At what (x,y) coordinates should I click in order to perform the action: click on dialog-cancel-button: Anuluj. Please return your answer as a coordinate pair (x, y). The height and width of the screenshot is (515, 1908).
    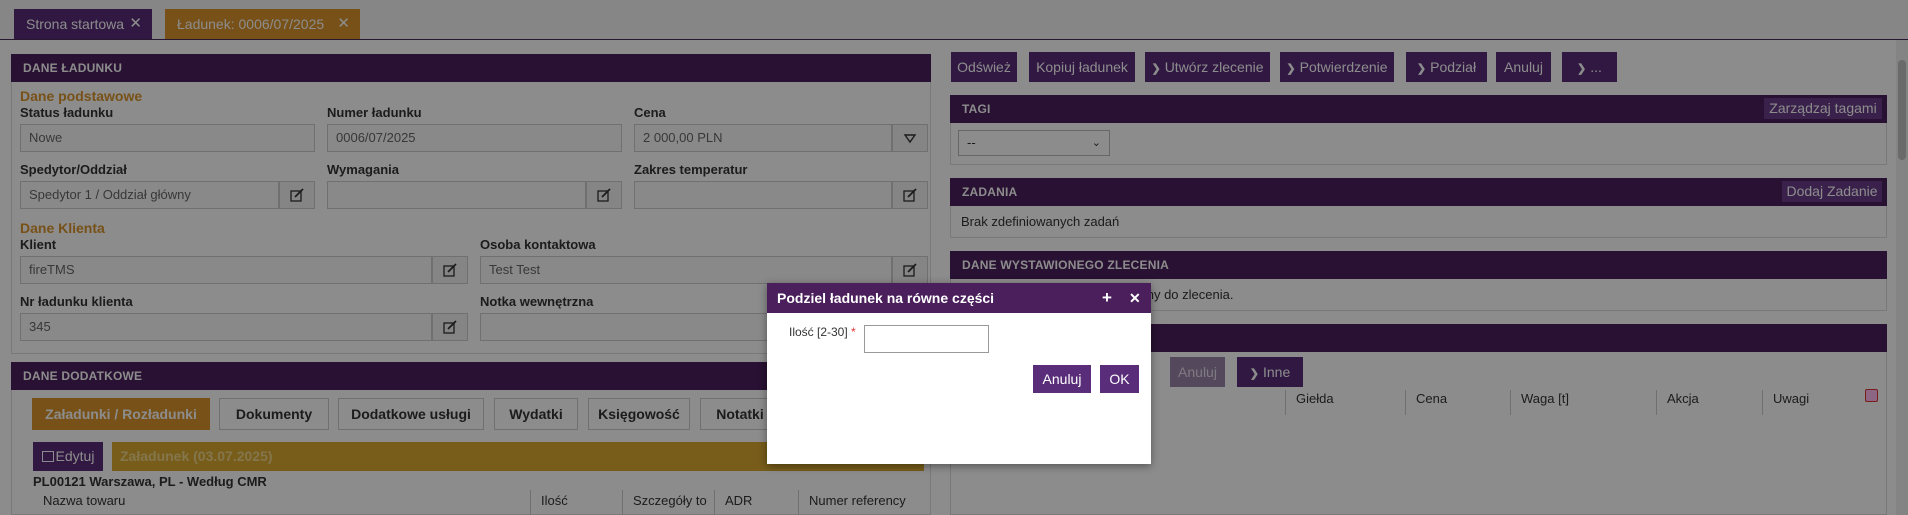
    Looking at the image, I should click on (1062, 379).